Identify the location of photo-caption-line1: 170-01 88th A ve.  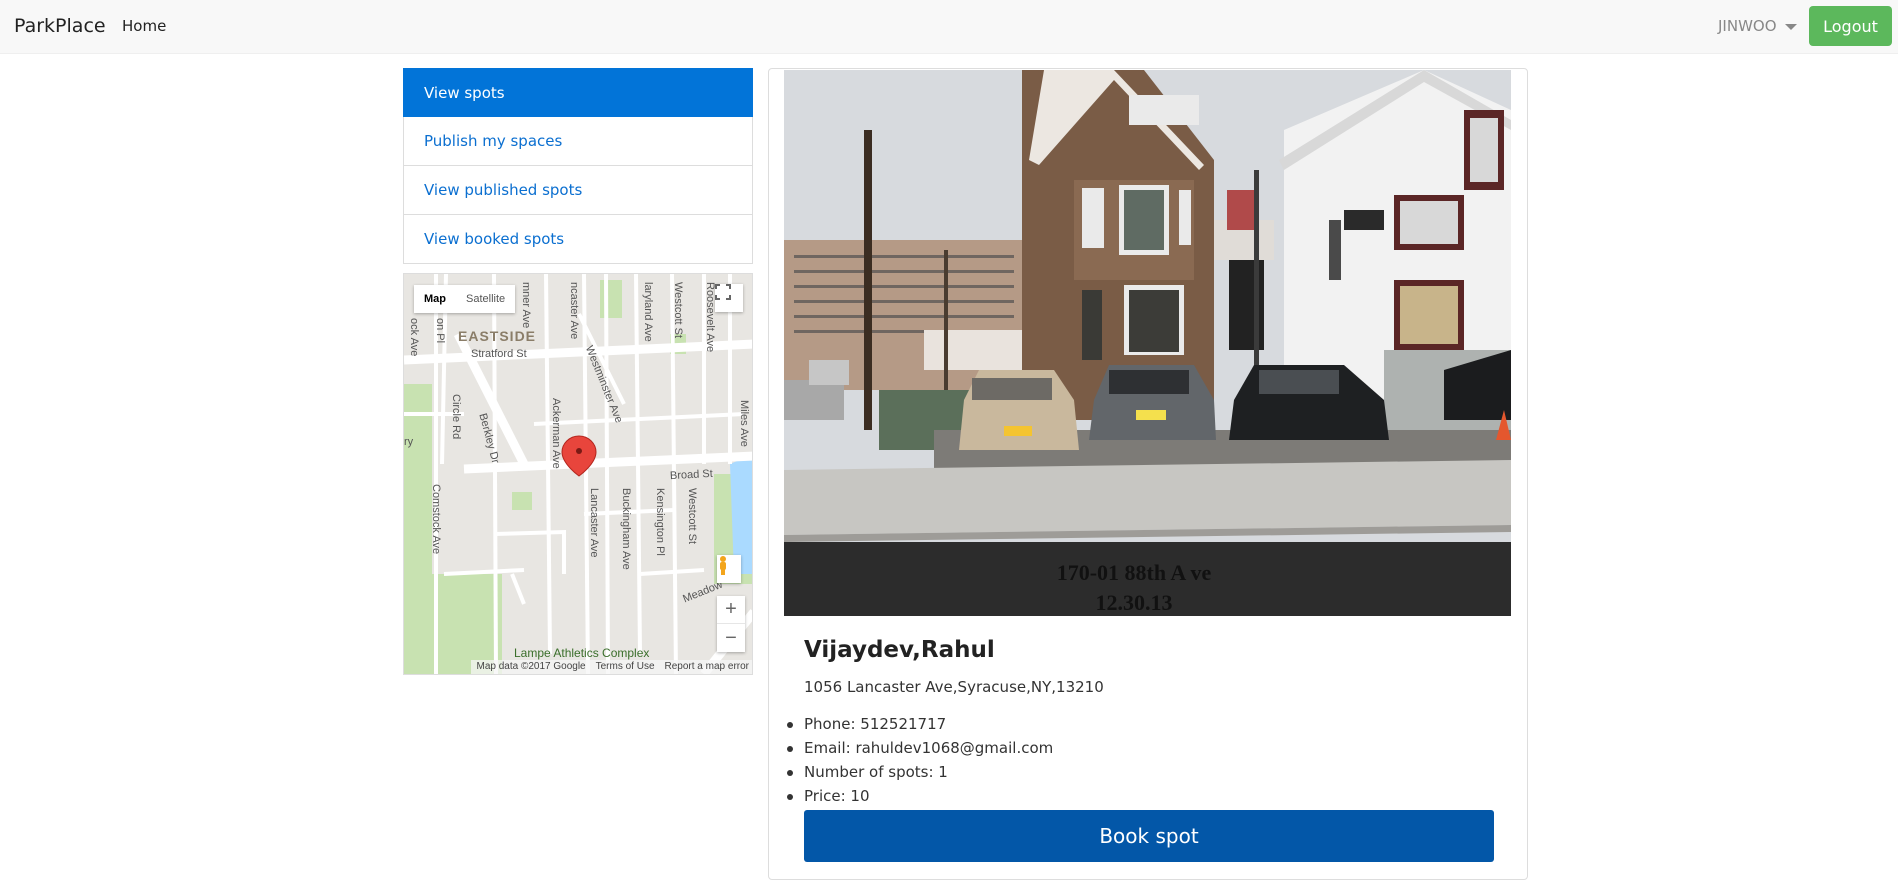
(1134, 572).